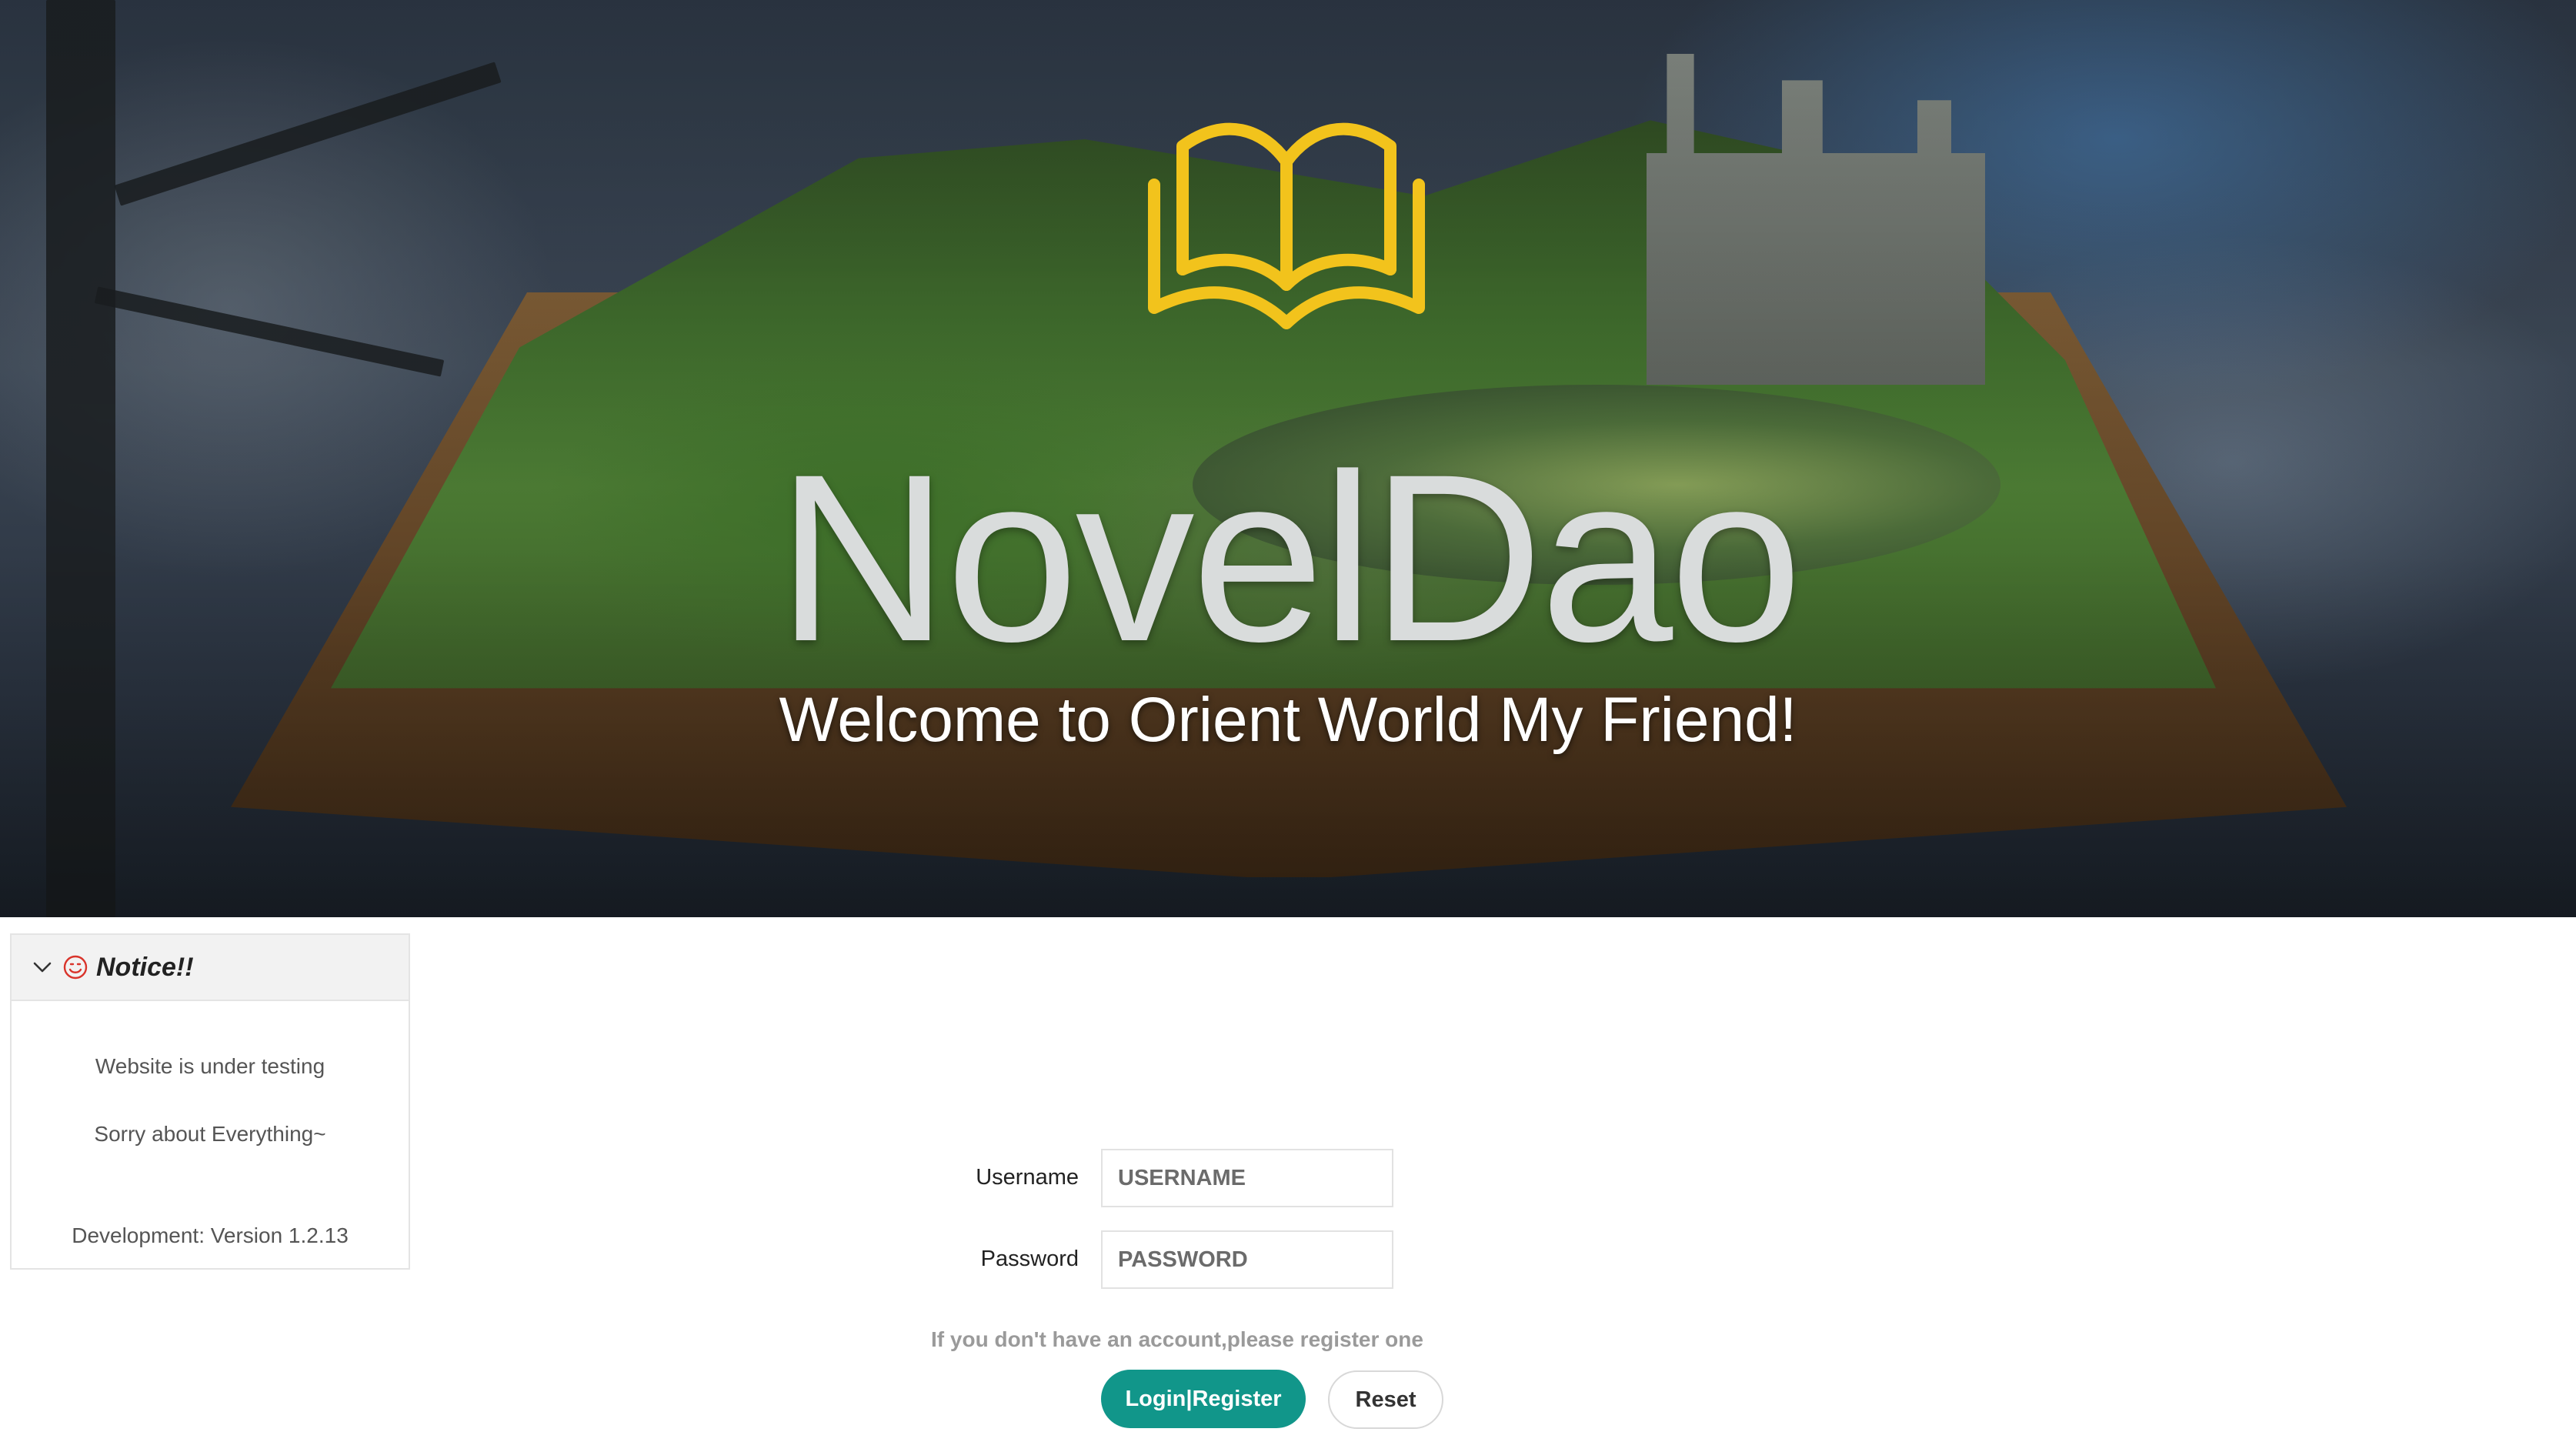 Image resolution: width=2576 pixels, height=1442 pixels. What do you see at coordinates (1029, 1259) in the screenshot?
I see `password-label: Password` at bounding box center [1029, 1259].